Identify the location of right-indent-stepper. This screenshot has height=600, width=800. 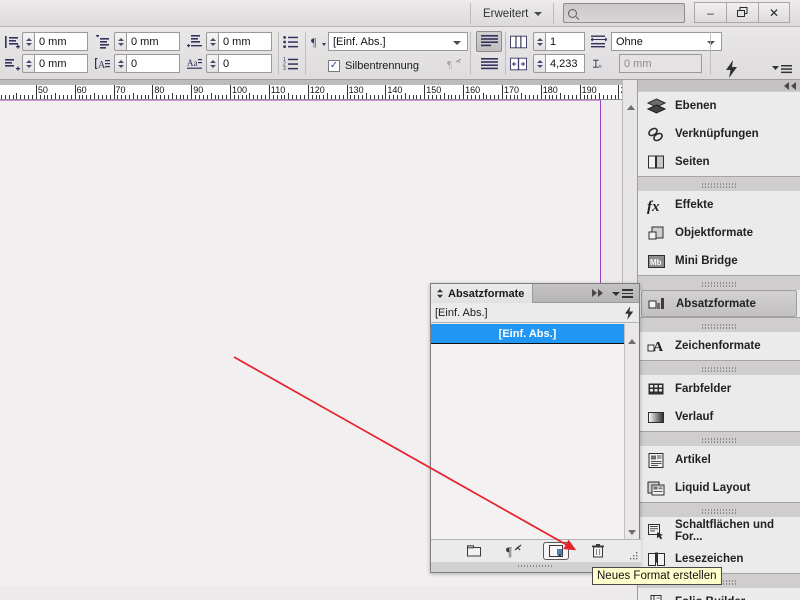
(28, 63).